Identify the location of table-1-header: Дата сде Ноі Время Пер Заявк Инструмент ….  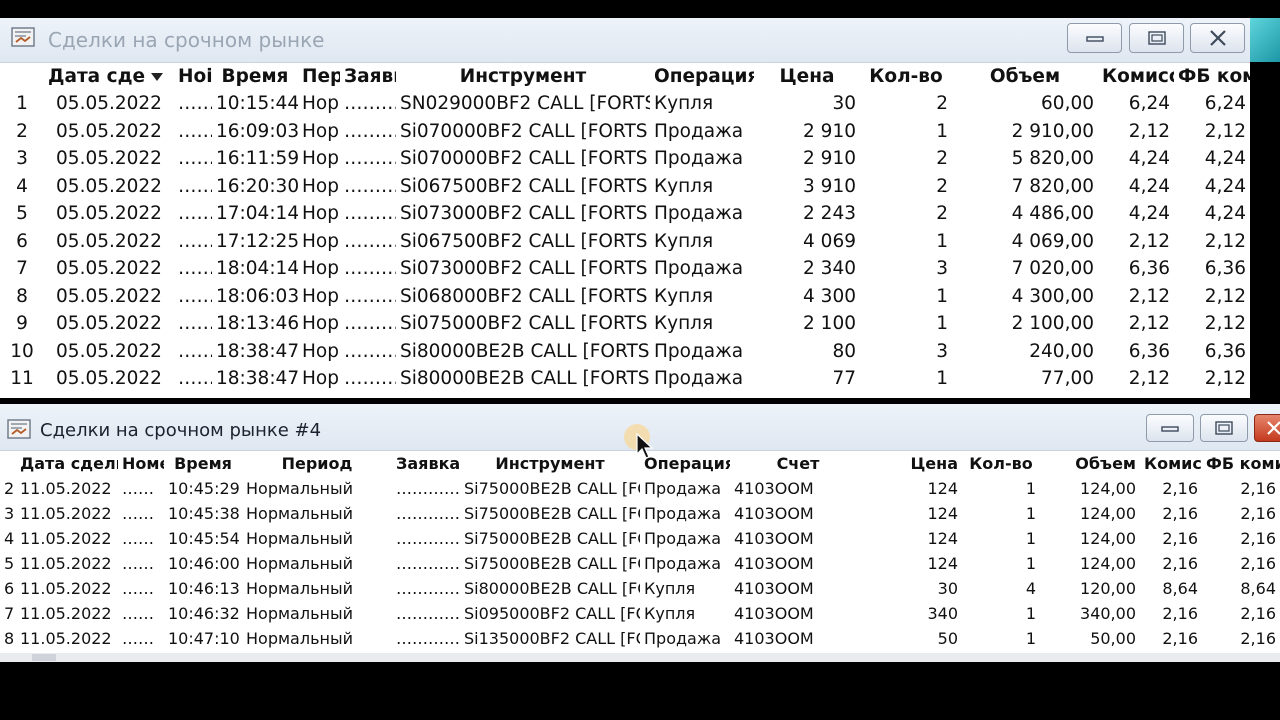
(625, 76).